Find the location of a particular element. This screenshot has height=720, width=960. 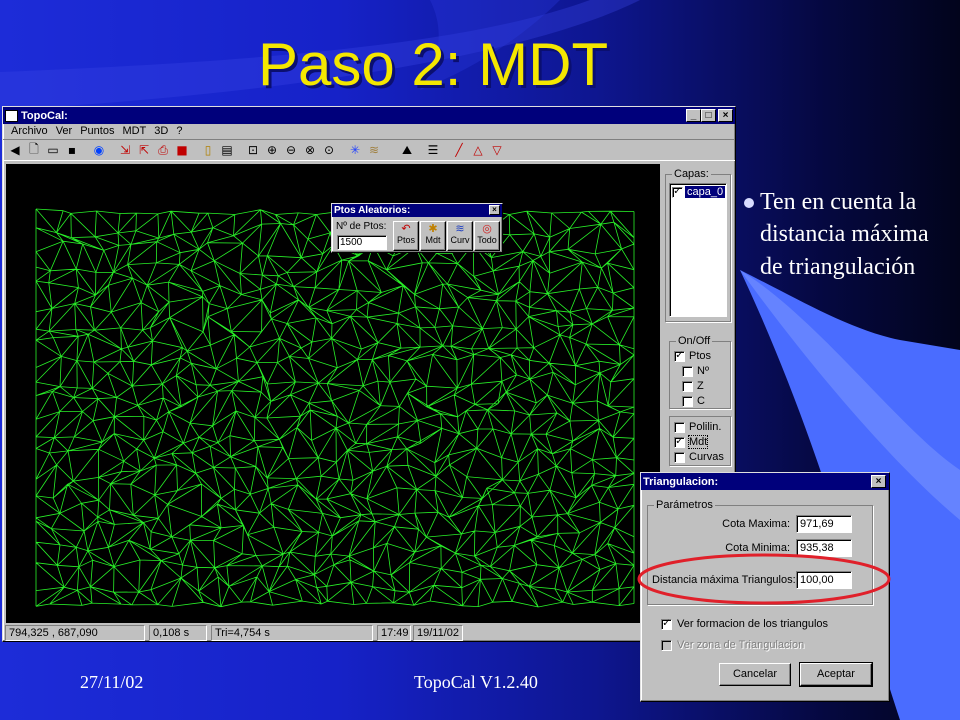

close-button: × is located at coordinates (725, 115).